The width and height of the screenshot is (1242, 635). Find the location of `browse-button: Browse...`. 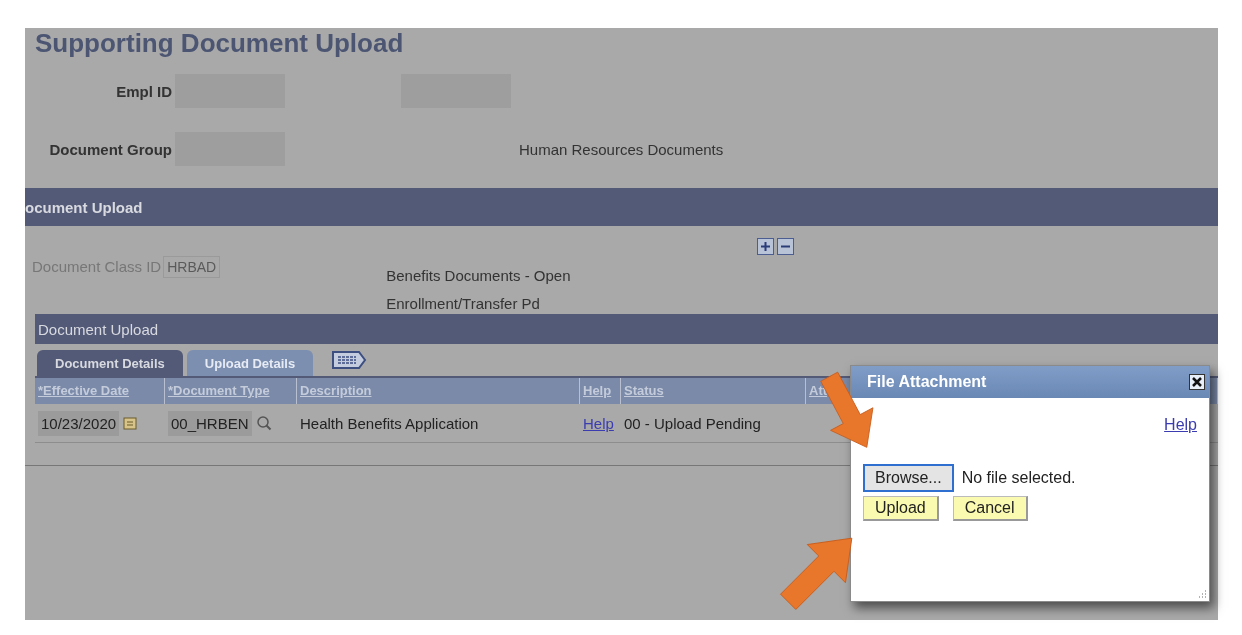

browse-button: Browse... is located at coordinates (908, 478).